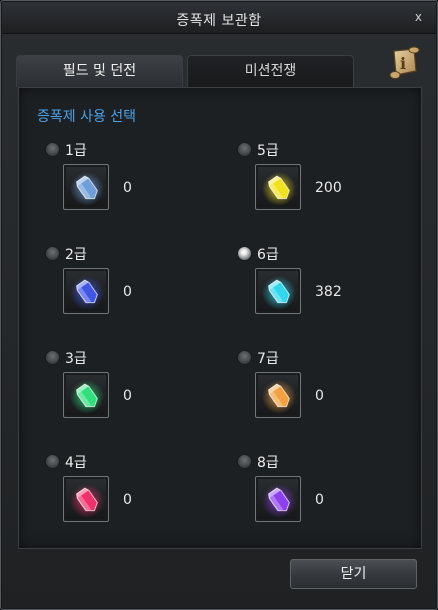  Describe the element at coordinates (270, 71) in the screenshot. I see `tab-mission-war: 미션전쟁` at that location.